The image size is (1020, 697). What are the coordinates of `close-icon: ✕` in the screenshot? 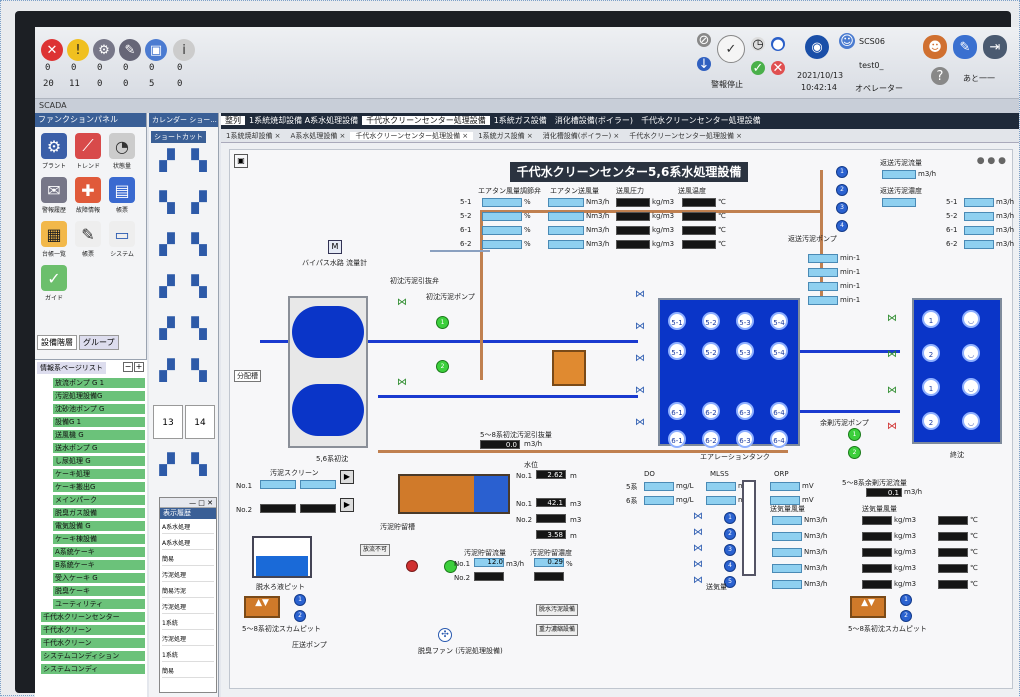 It's located at (778, 68).